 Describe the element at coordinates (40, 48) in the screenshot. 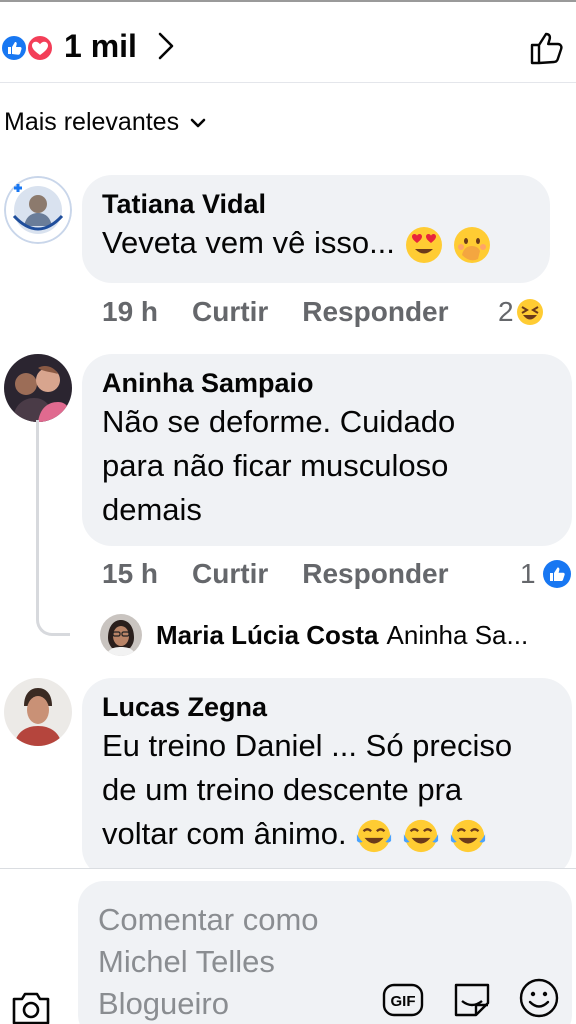

I see `love-icon` at that location.